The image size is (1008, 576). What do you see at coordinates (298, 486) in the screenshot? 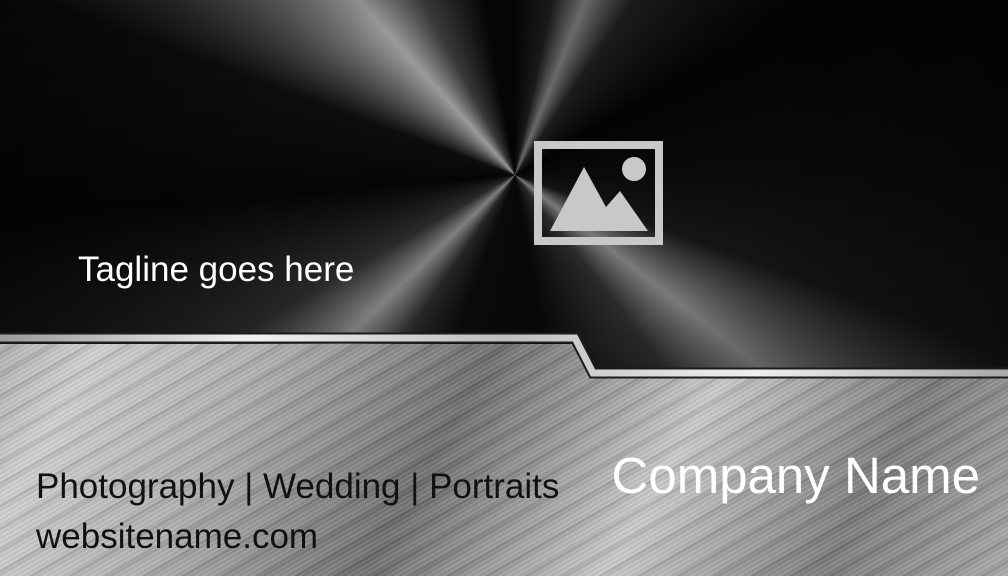
I see `services-text: Photography | Wedding | Portraits` at bounding box center [298, 486].